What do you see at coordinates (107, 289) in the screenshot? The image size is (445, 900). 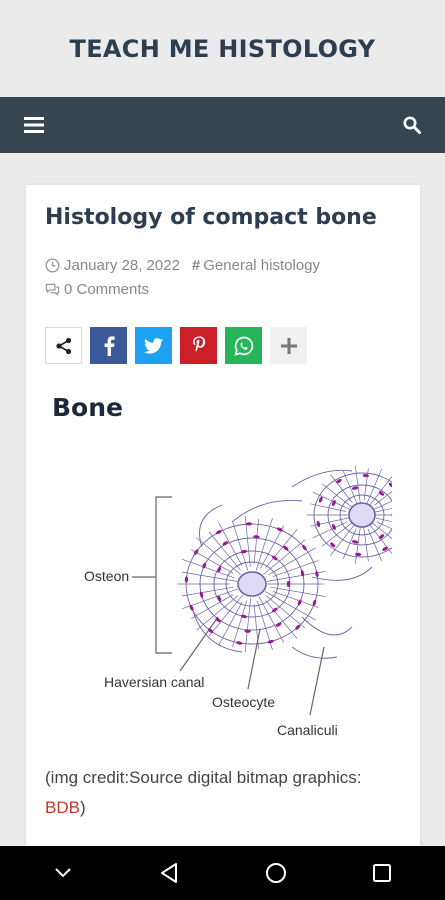 I see `post-comments: 0 Comments` at bounding box center [107, 289].